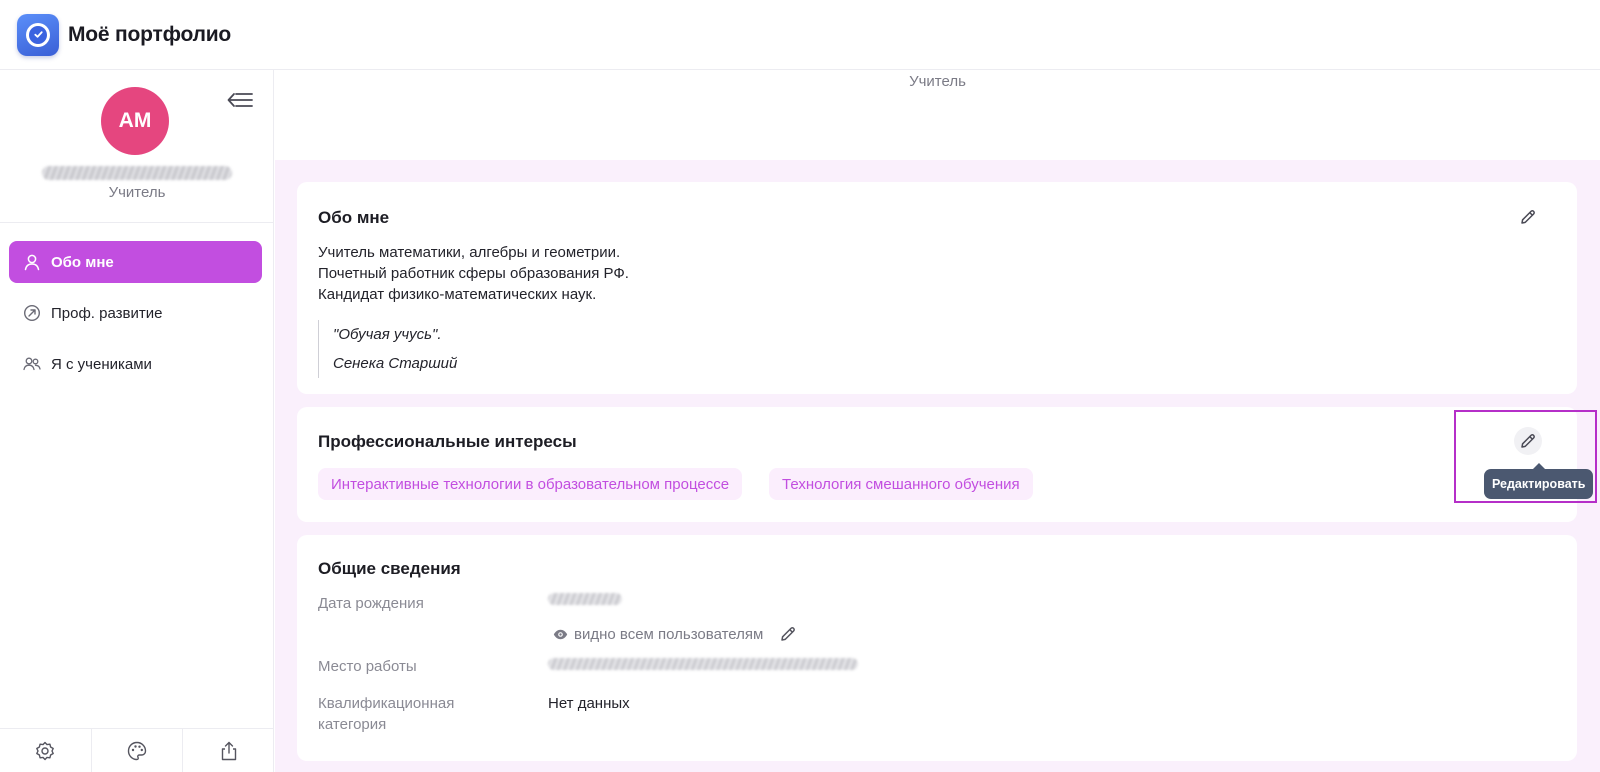 This screenshot has width=1600, height=772. I want to click on collapse-sidebar-icon, so click(240, 100).